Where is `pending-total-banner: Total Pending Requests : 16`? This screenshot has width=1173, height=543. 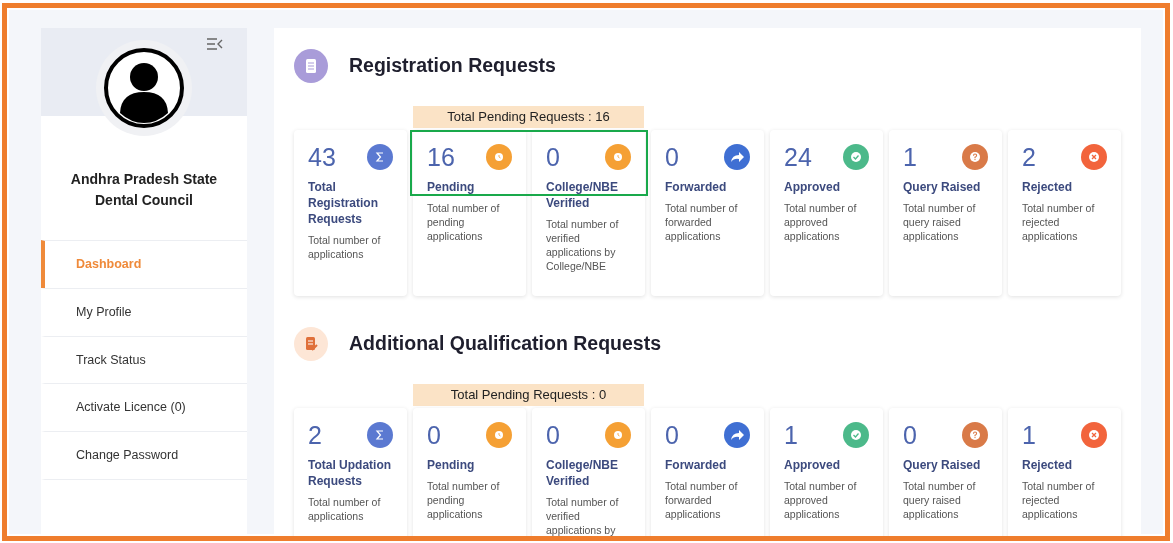 pending-total-banner: Total Pending Requests : 16 is located at coordinates (528, 117).